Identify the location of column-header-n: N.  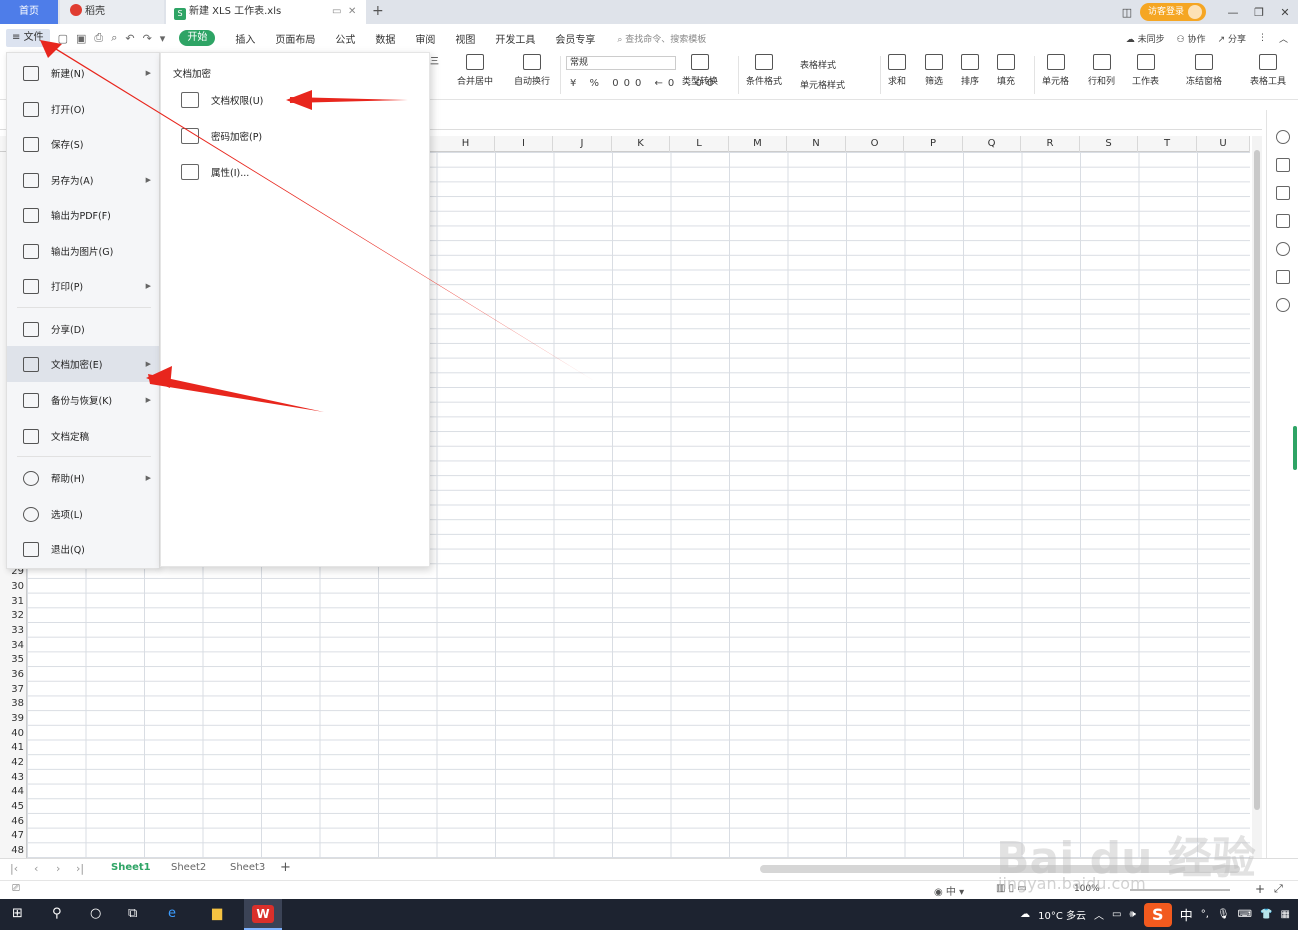
(816, 144).